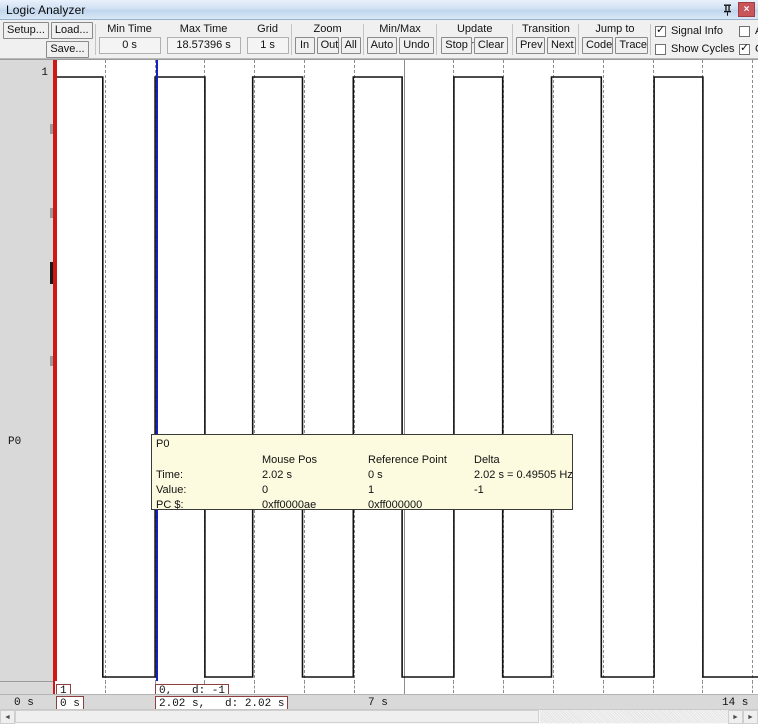 The image size is (758, 724). What do you see at coordinates (735, 703) in the screenshot?
I see `time-label-right: 14 s` at bounding box center [735, 703].